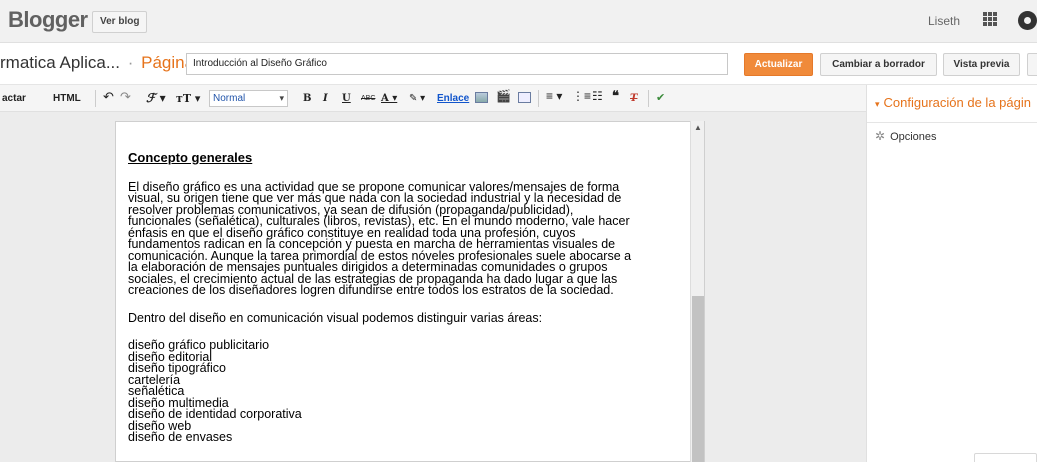 The width and height of the screenshot is (1037, 462). What do you see at coordinates (14, 98) in the screenshot?
I see `compose-mode-tab: actar` at bounding box center [14, 98].